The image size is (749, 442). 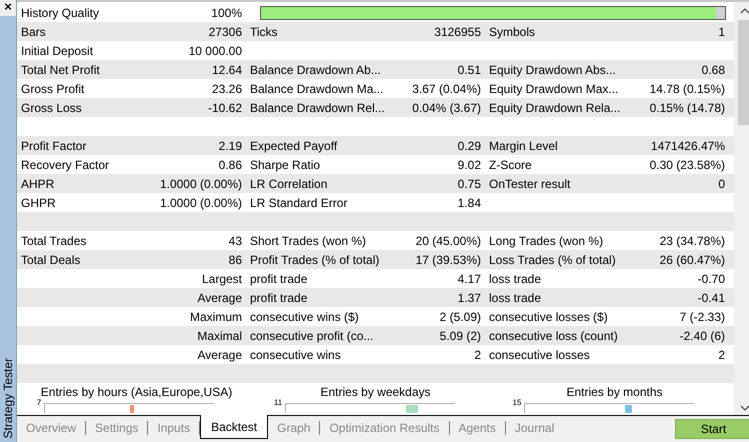 What do you see at coordinates (285, 165) in the screenshot?
I see `stat-label: Sharpe Ratio` at bounding box center [285, 165].